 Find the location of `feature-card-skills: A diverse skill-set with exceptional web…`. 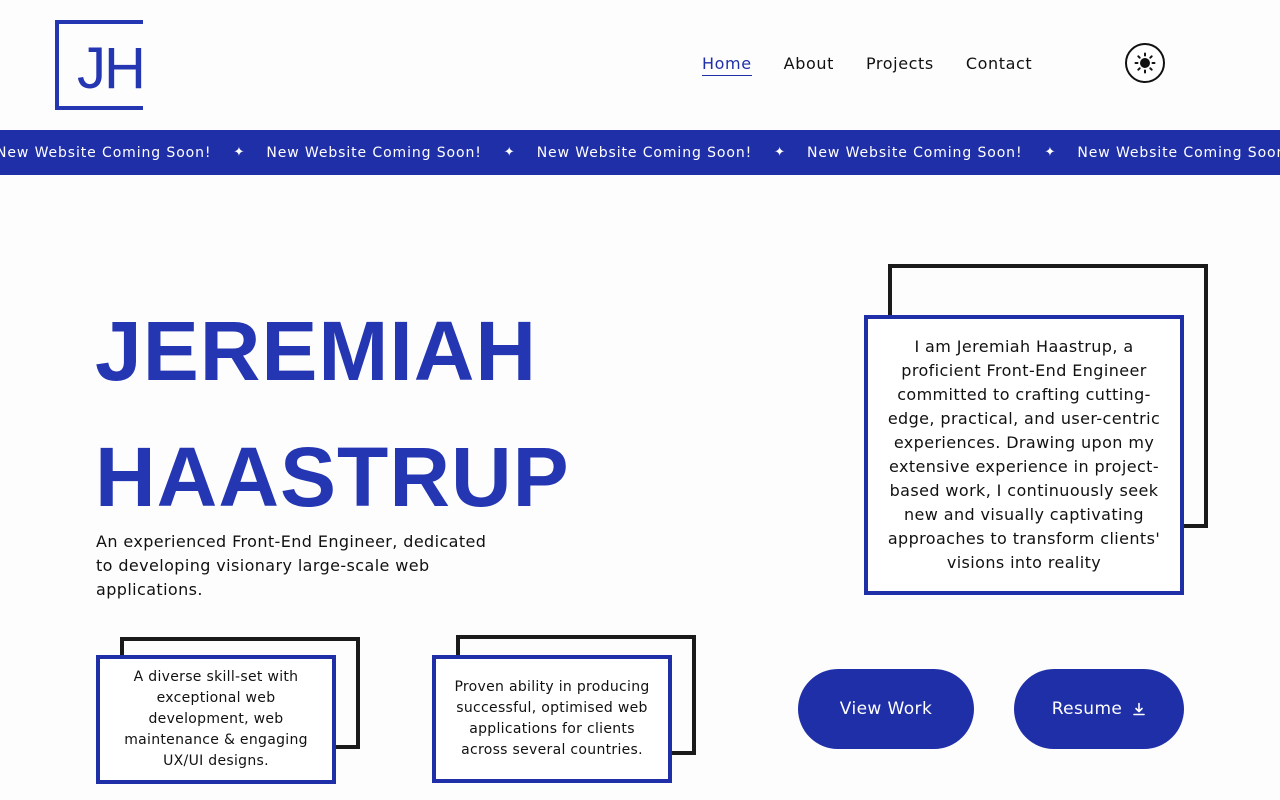

feature-card-skills: A diverse skill-set with exceptional web… is located at coordinates (216, 719).